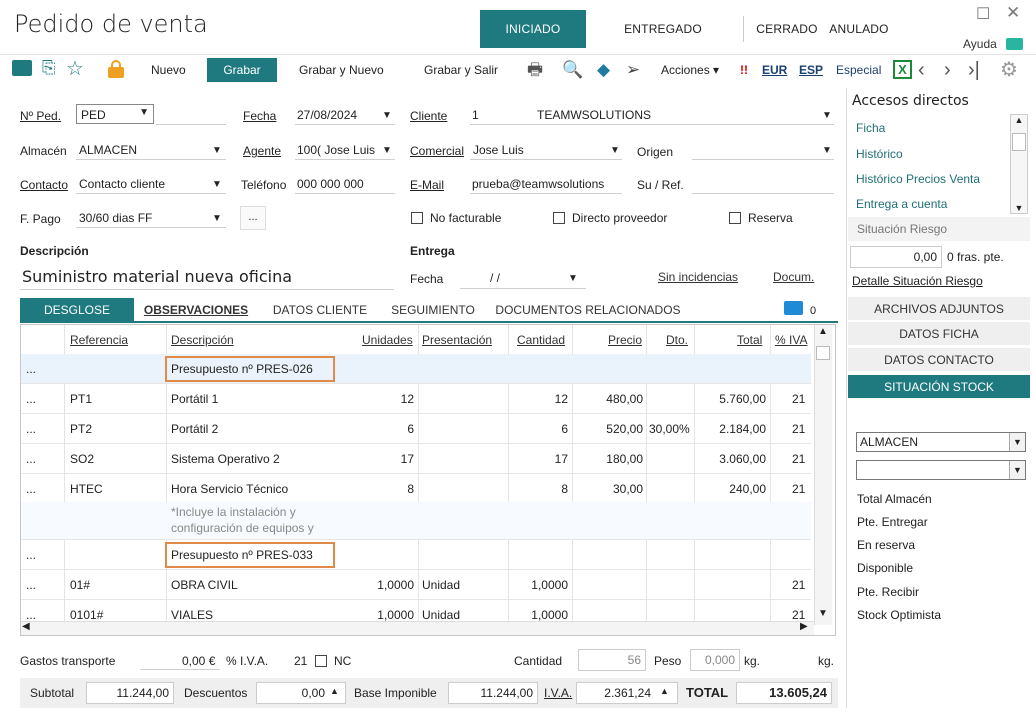  Describe the element at coordinates (433, 310) in the screenshot. I see `tab-seguimiento: SEGUIMIENTO` at that location.